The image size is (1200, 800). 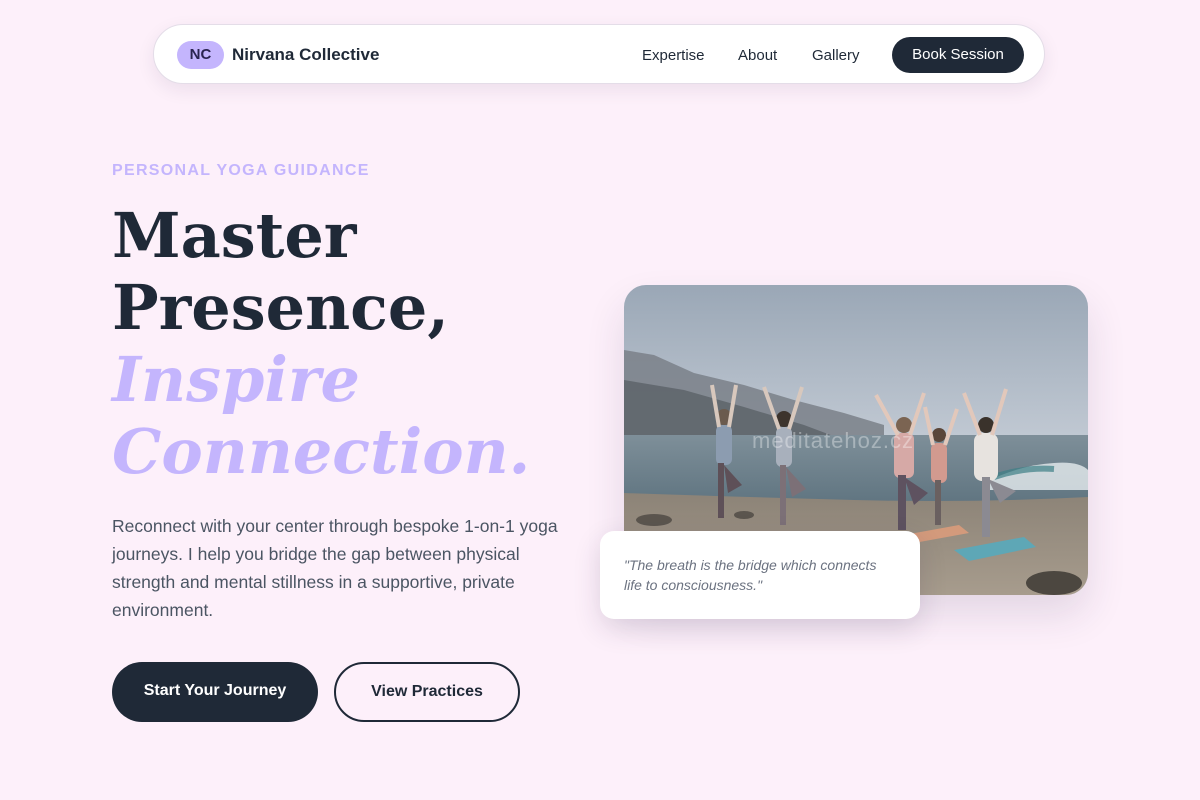 I want to click on view-practices-button: View Practices, so click(x=427, y=692).